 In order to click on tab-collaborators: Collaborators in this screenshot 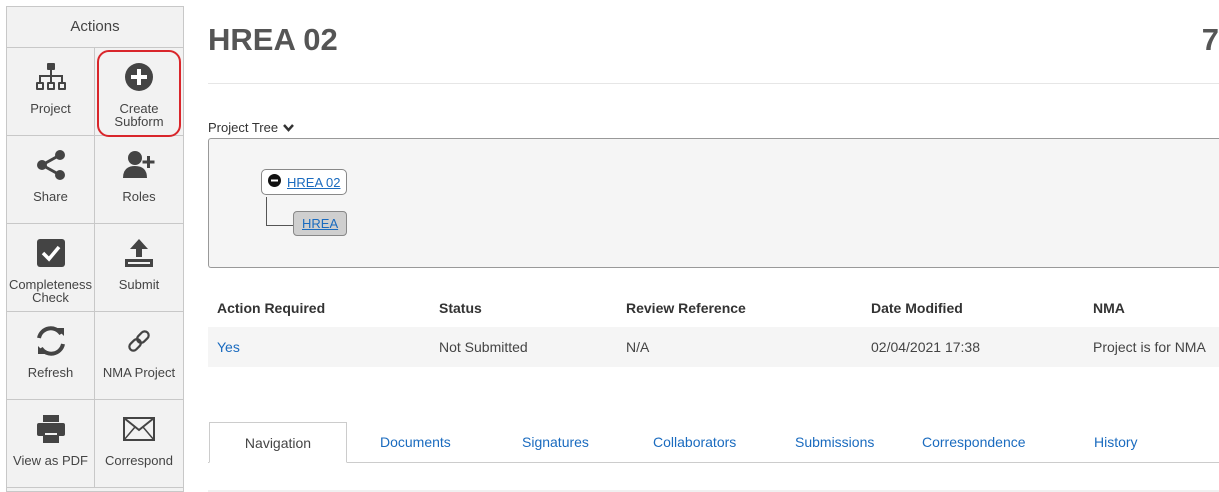, I will do `click(694, 442)`.